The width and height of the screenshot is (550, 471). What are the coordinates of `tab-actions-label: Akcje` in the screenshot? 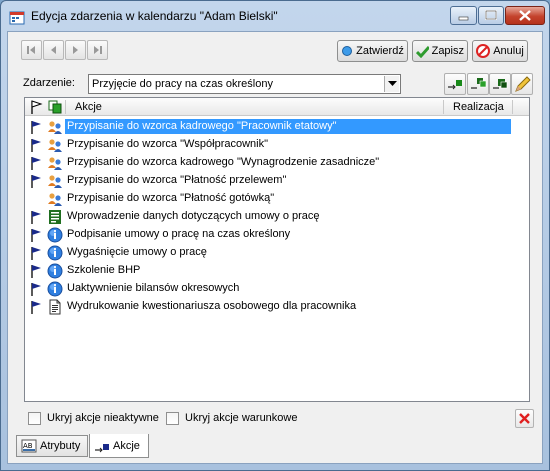 It's located at (126, 445).